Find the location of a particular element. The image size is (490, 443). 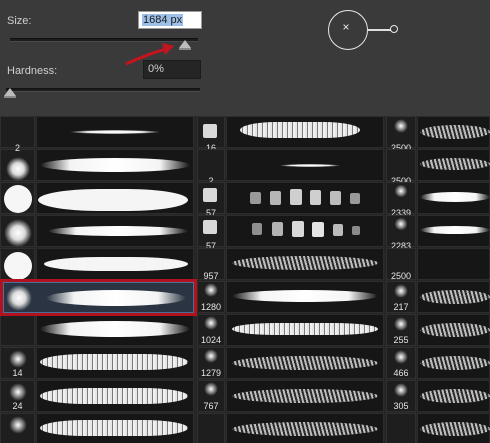

brush-angle-handle is located at coordinates (394, 29).